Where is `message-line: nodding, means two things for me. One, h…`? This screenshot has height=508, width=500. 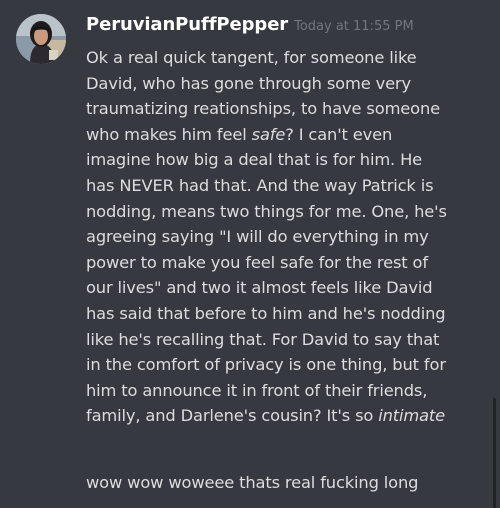 message-line: nodding, means two things for me. One, h… is located at coordinates (292, 212).